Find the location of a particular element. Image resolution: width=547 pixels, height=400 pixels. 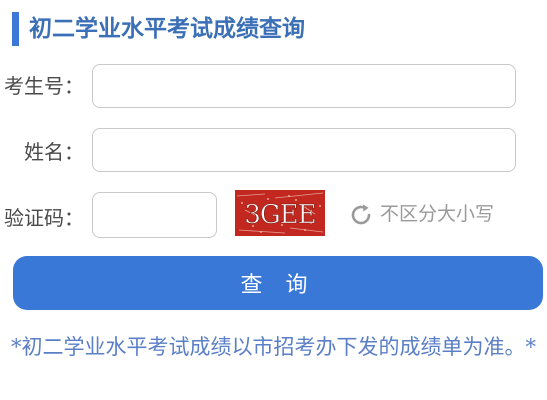

captcha-text: 3GEE is located at coordinates (279, 215).